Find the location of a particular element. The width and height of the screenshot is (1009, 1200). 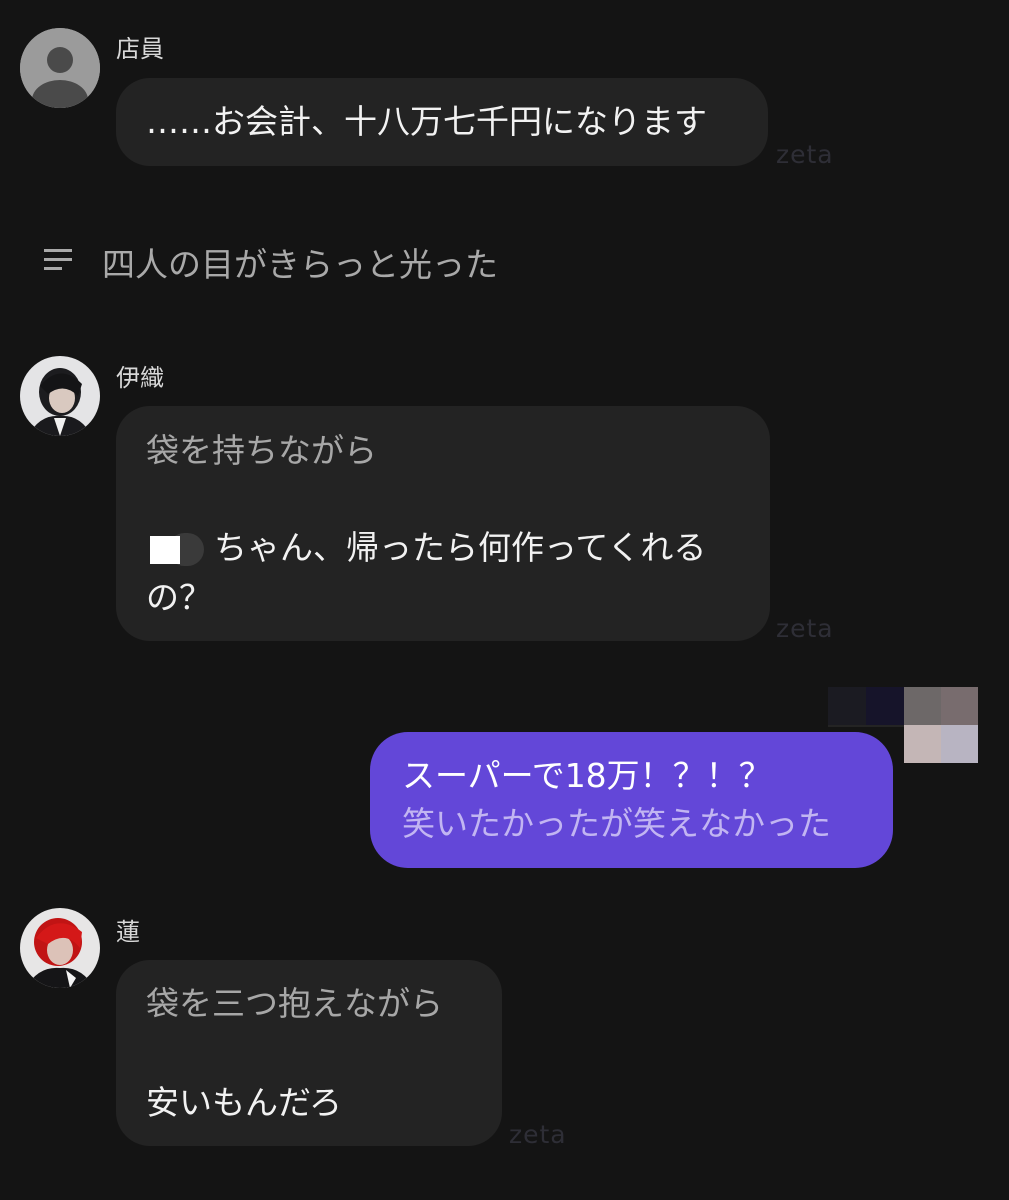

message-bubble: ……お会計、十八万七千円になります is located at coordinates (442, 122).